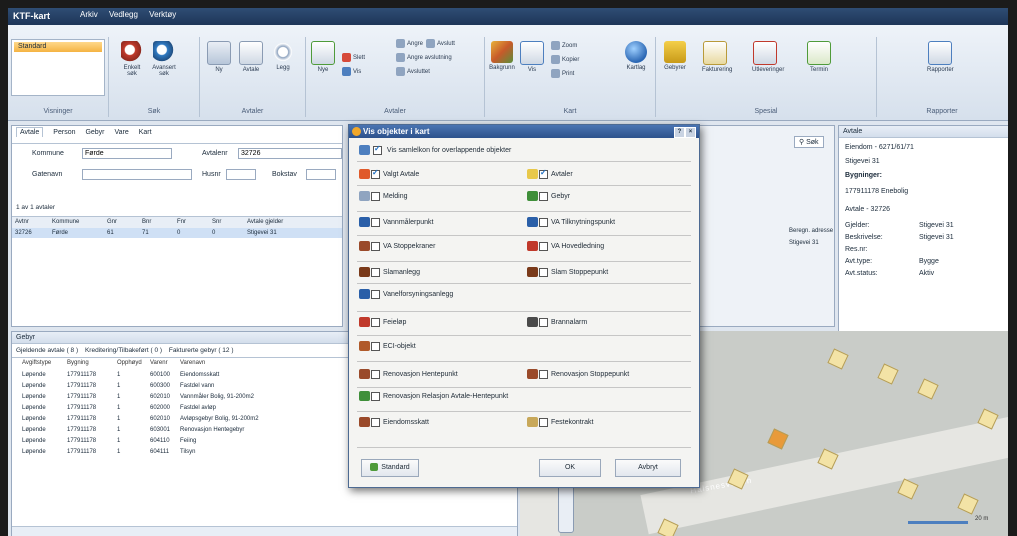 The width and height of the screenshot is (1017, 536). Describe the element at coordinates (383, 196) in the screenshot. I see `checkbox-melding: Melding` at that location.